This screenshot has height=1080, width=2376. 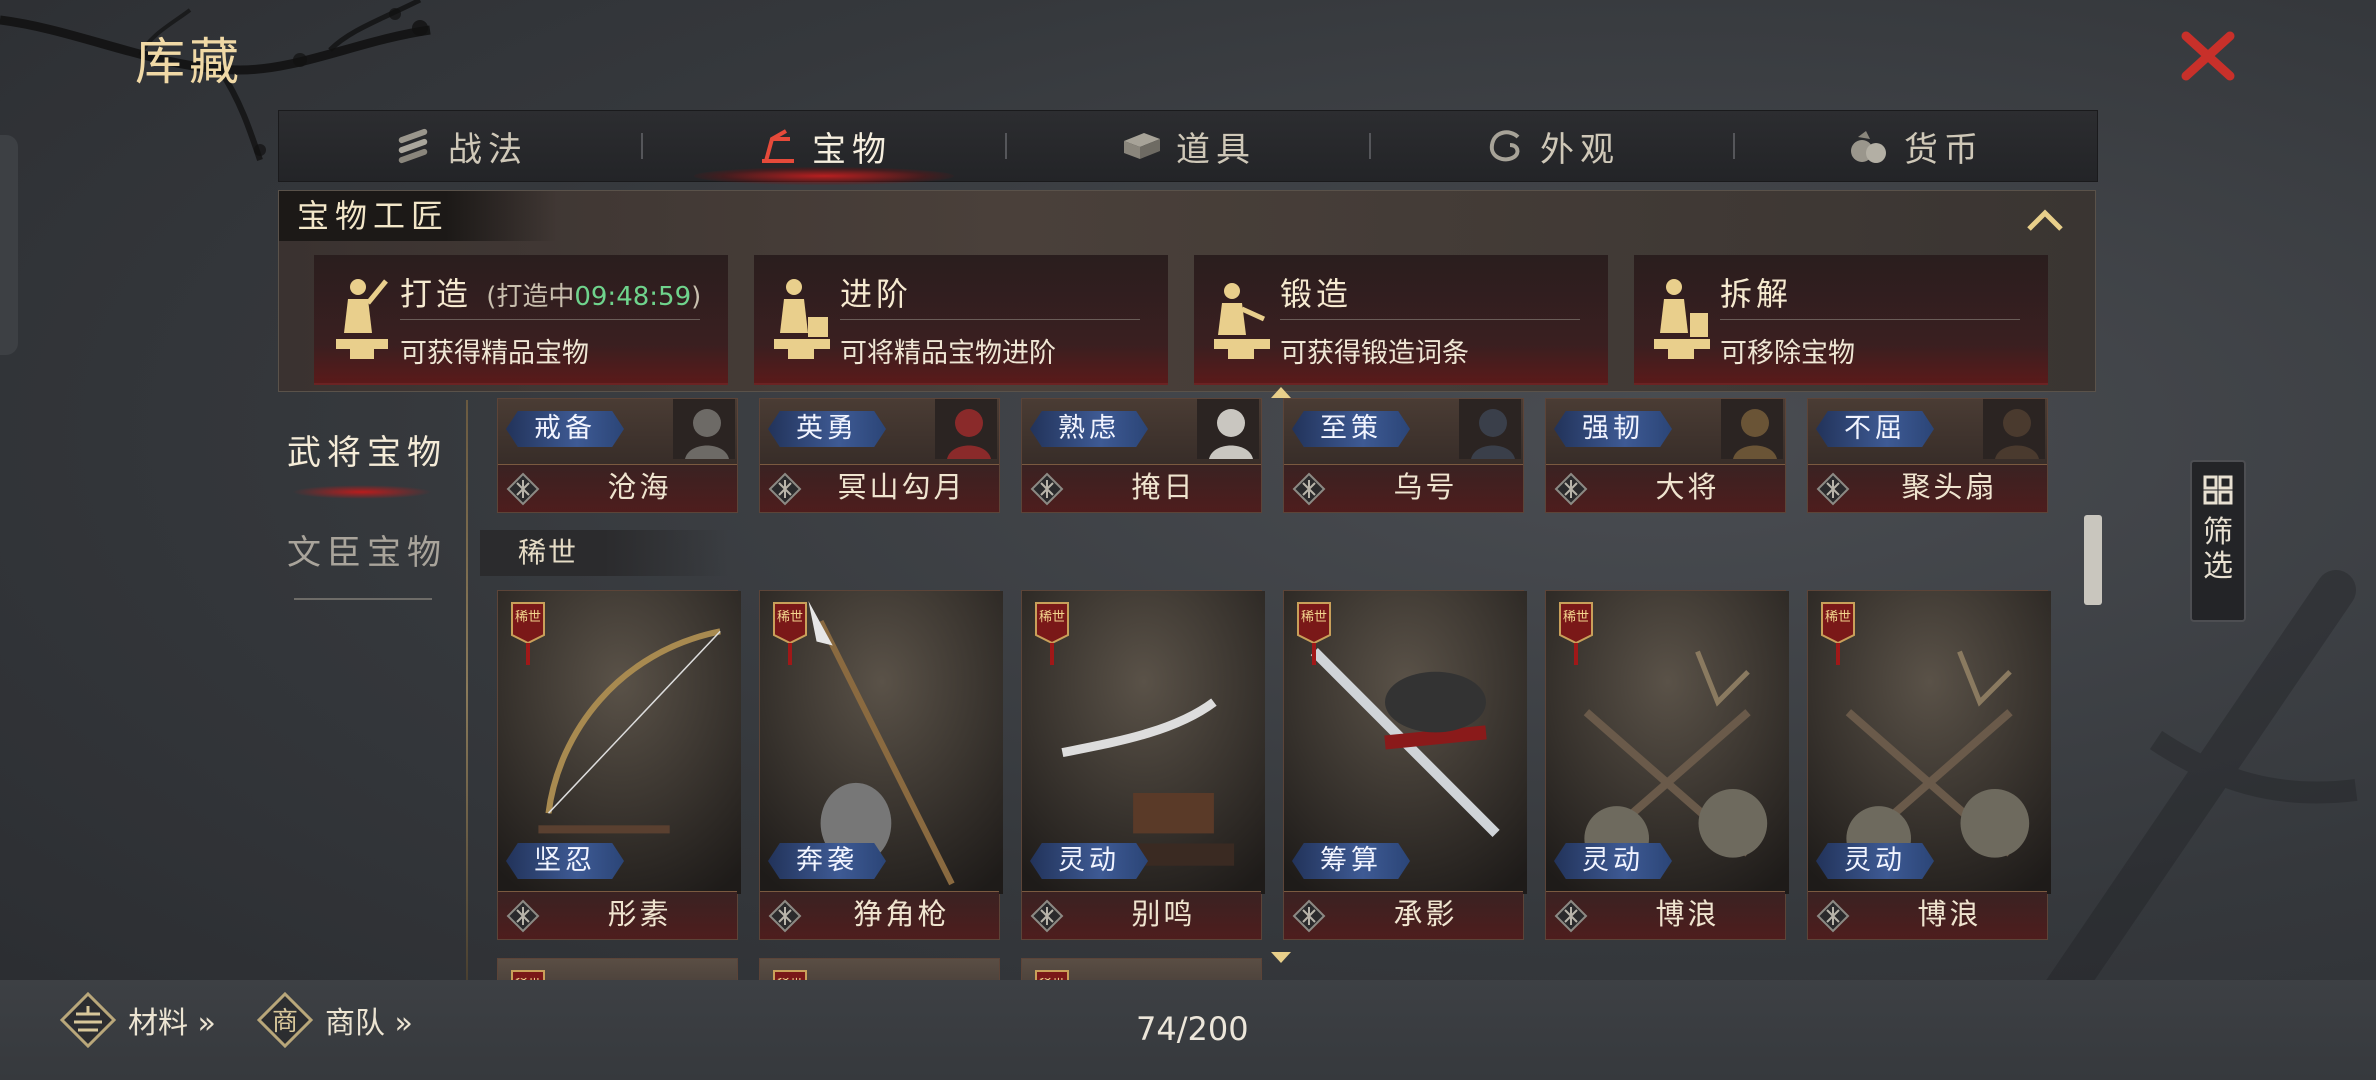 What do you see at coordinates (1667, 765) in the screenshot?
I see `treasure-card: 稀世 灵动 博浪` at bounding box center [1667, 765].